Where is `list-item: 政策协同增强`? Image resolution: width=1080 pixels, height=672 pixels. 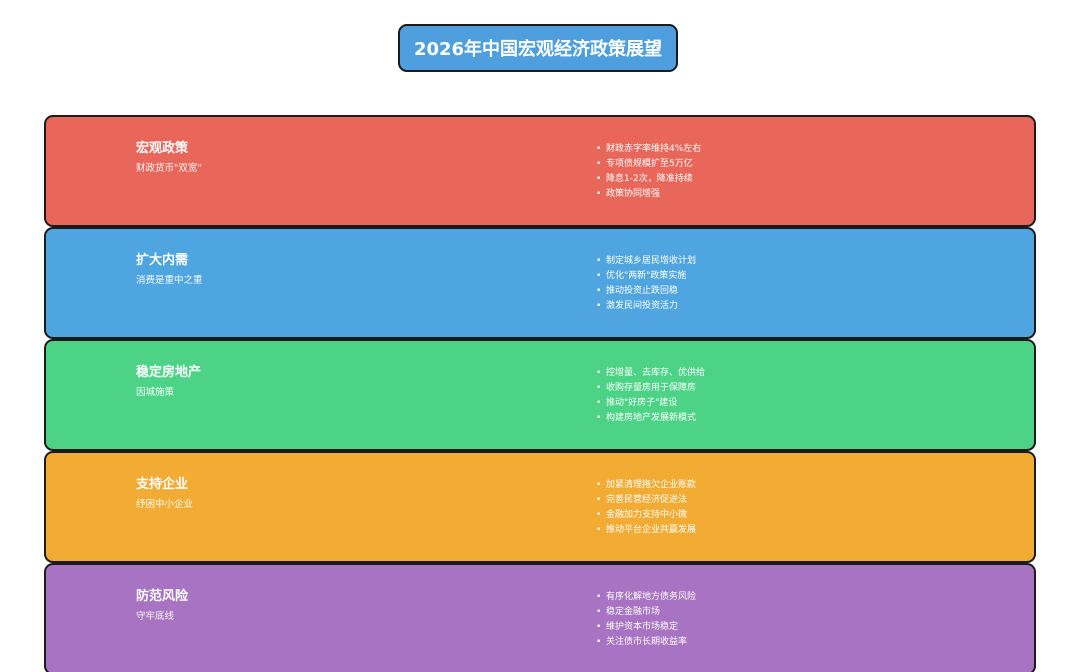
list-item: 政策协同增强 is located at coordinates (648, 194).